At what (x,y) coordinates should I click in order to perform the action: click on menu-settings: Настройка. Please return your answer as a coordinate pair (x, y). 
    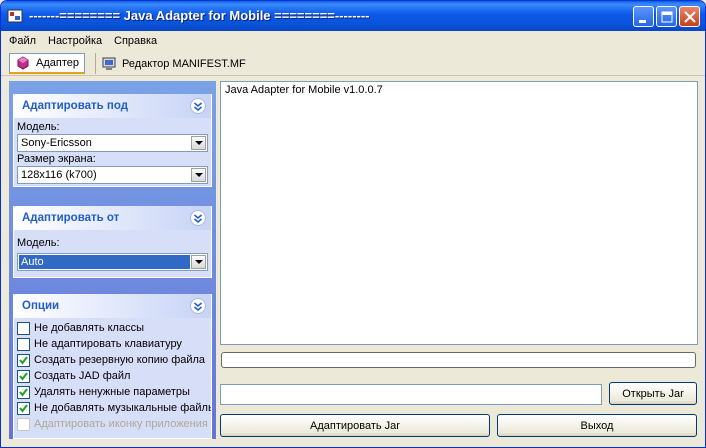
    Looking at the image, I should click on (75, 41).